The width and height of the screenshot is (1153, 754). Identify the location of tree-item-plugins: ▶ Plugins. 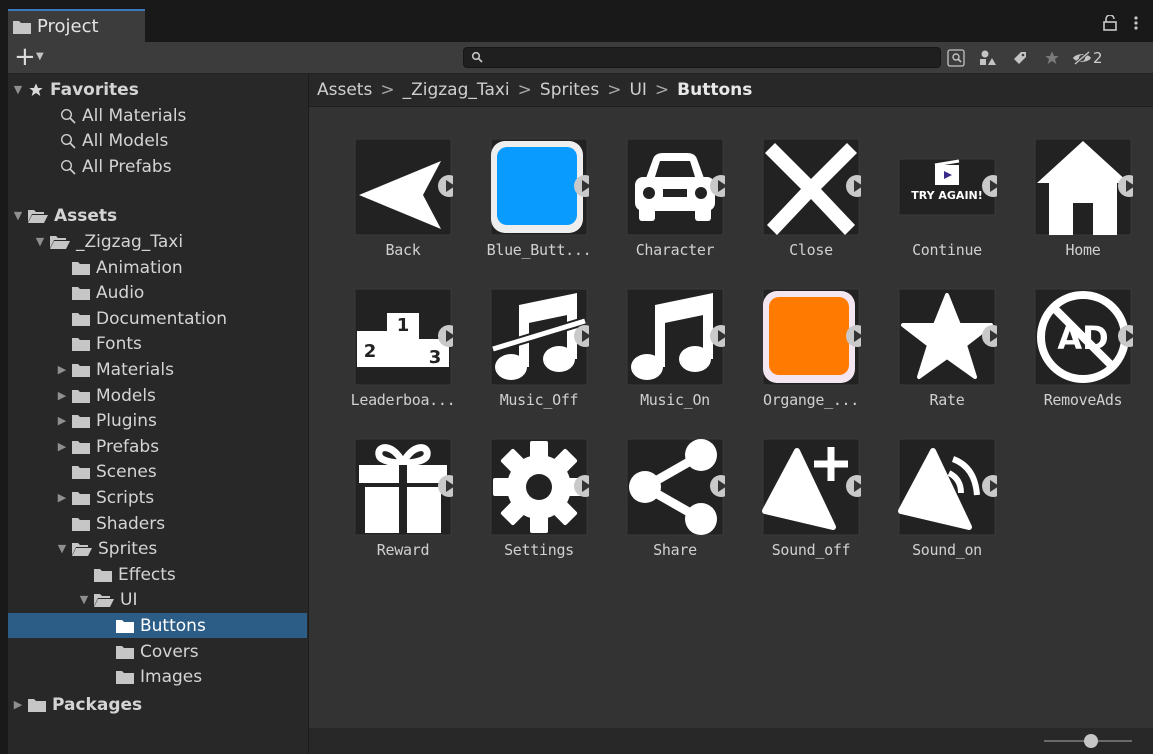
(157, 420).